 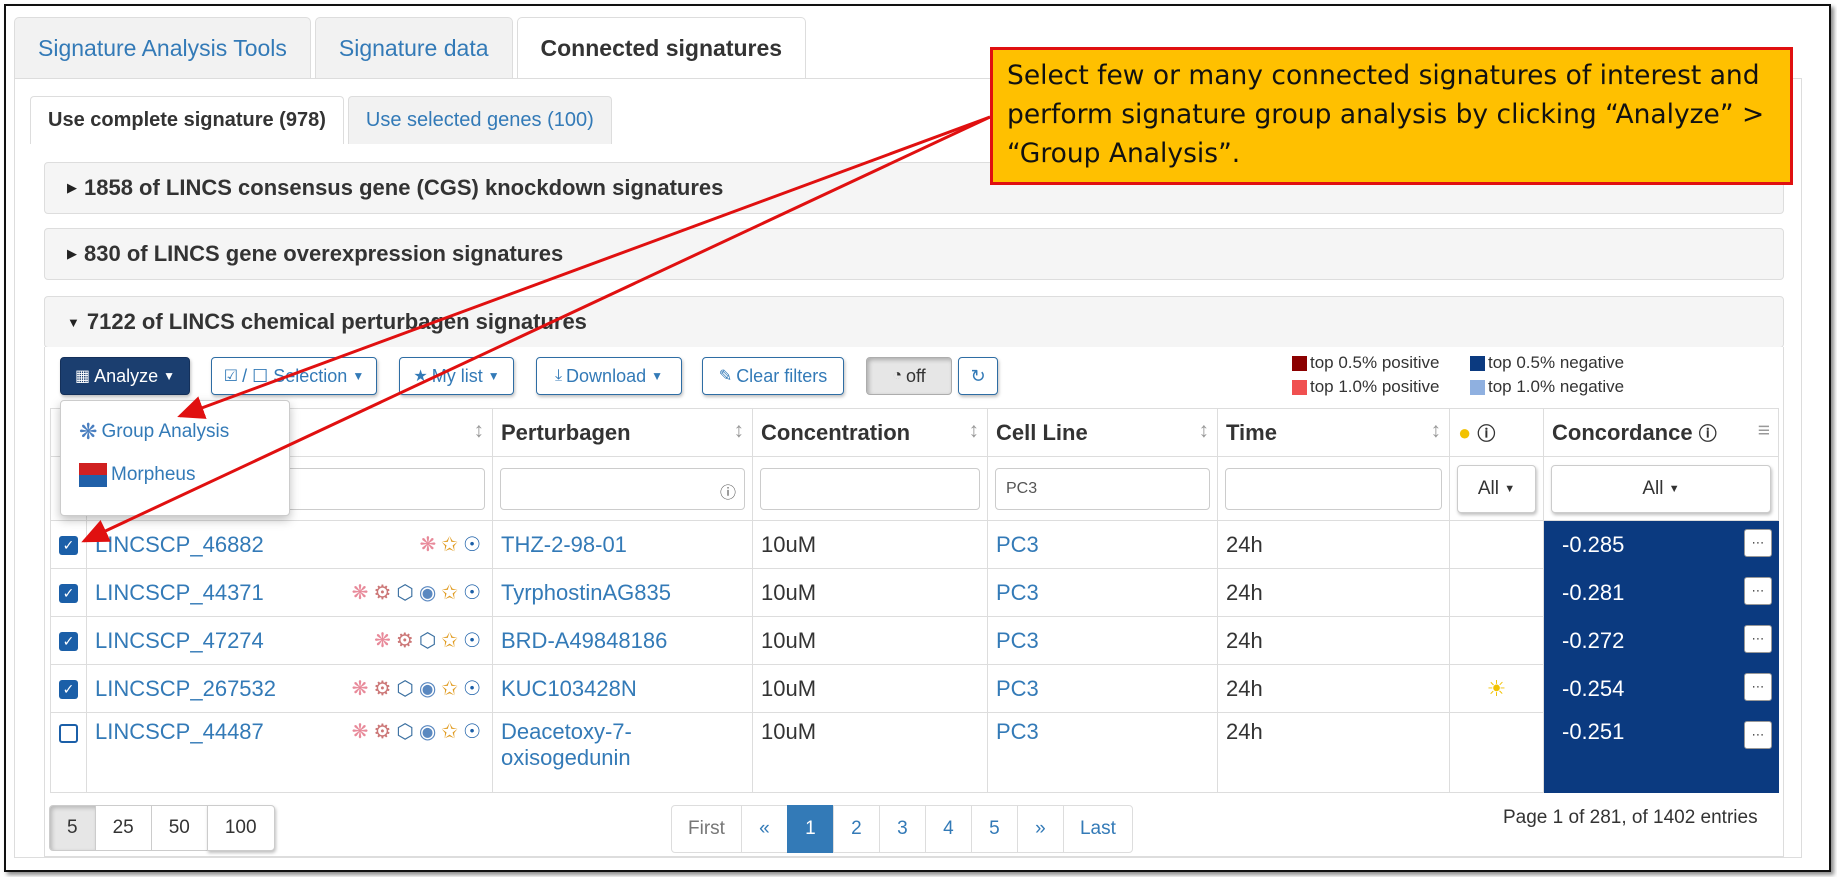 What do you see at coordinates (68, 733) in the screenshot?
I see `row-checkbox` at bounding box center [68, 733].